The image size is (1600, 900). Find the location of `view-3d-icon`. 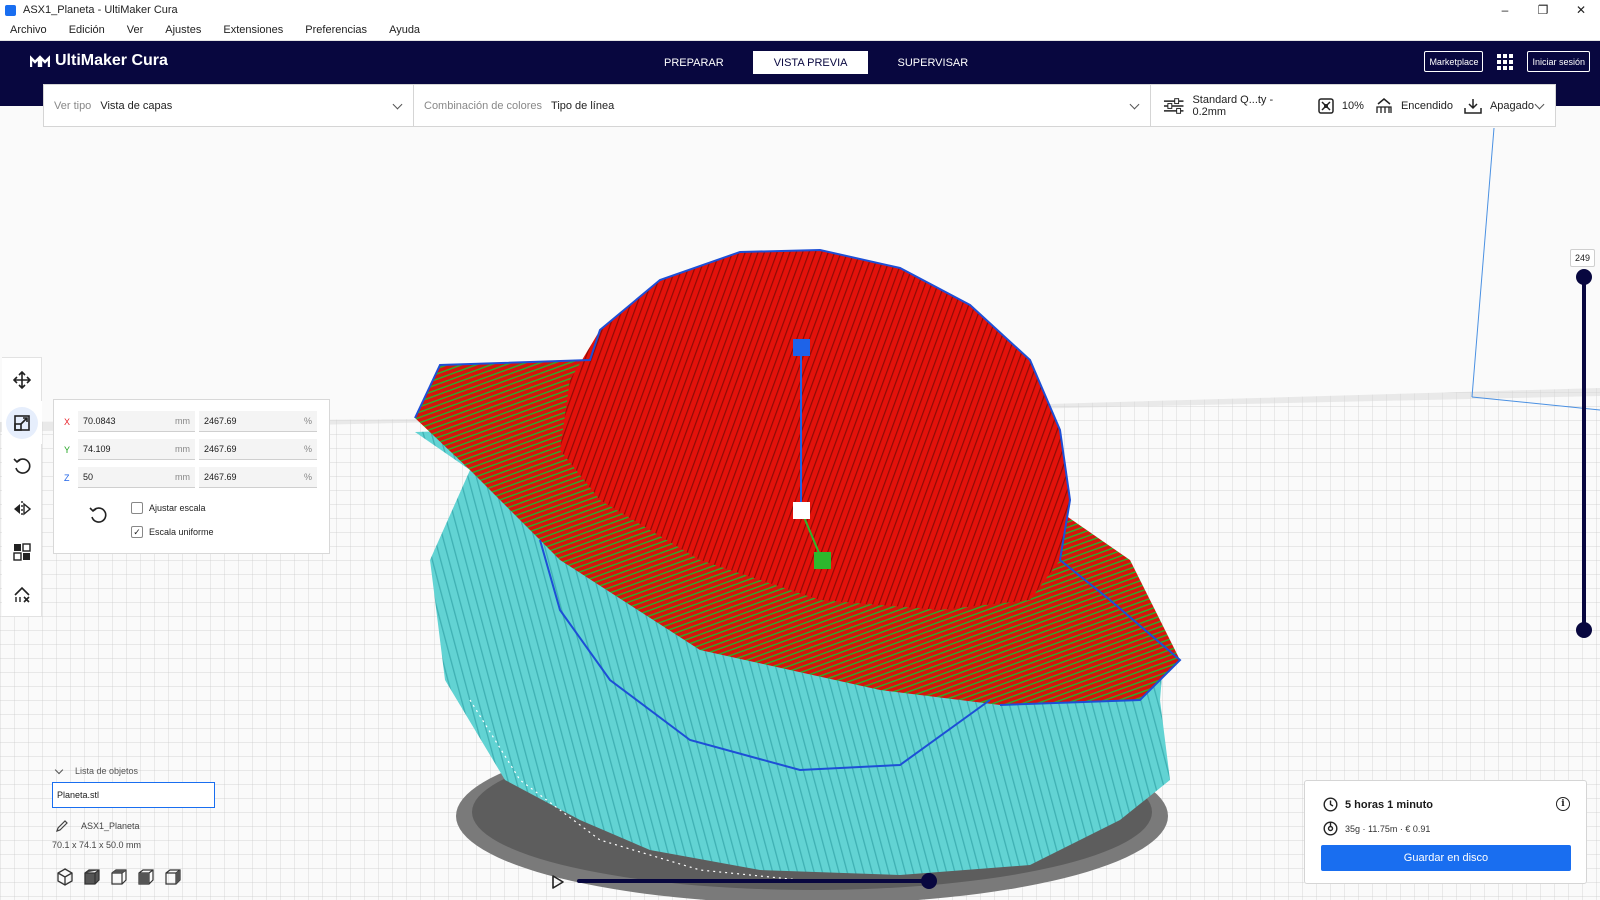

view-3d-icon is located at coordinates (65, 877).